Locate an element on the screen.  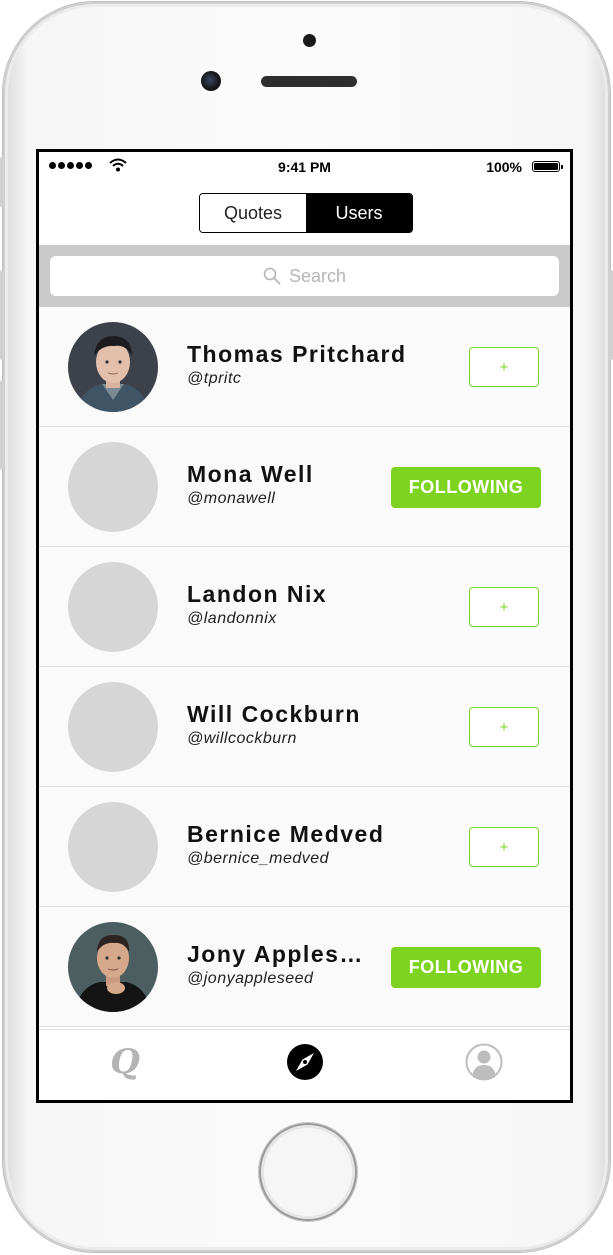
battery-icon is located at coordinates (547, 166).